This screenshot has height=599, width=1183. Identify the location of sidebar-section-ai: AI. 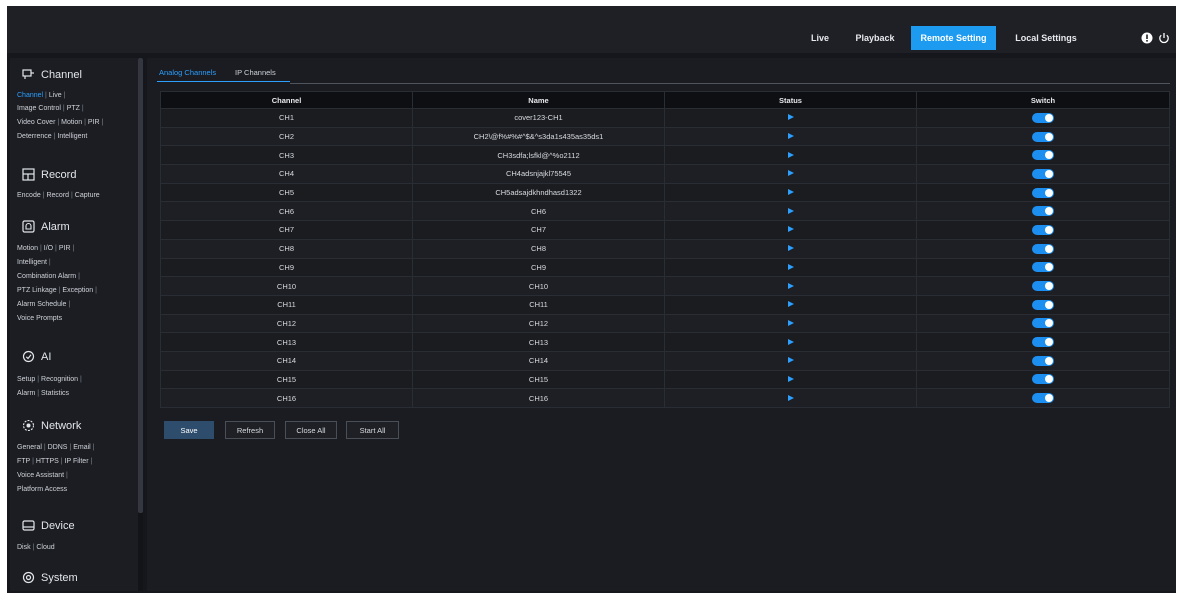
(36, 356).